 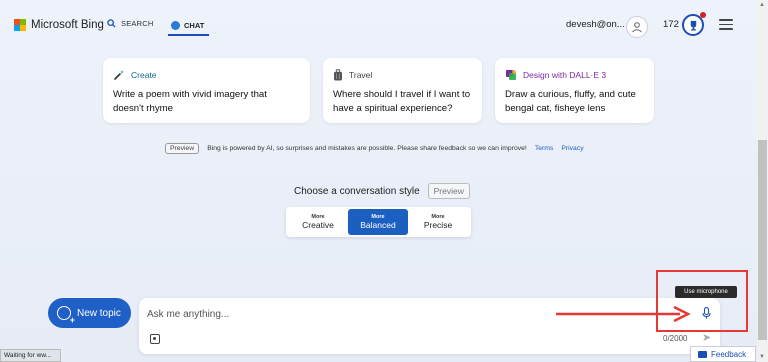 What do you see at coordinates (378, 225) in the screenshot?
I see `style-option-label: Balanced` at bounding box center [378, 225].